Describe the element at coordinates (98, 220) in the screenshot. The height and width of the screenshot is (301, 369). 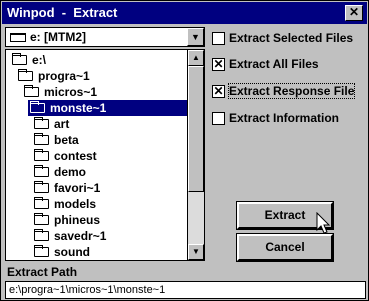
I see `tree-item-phineus: phineus` at that location.